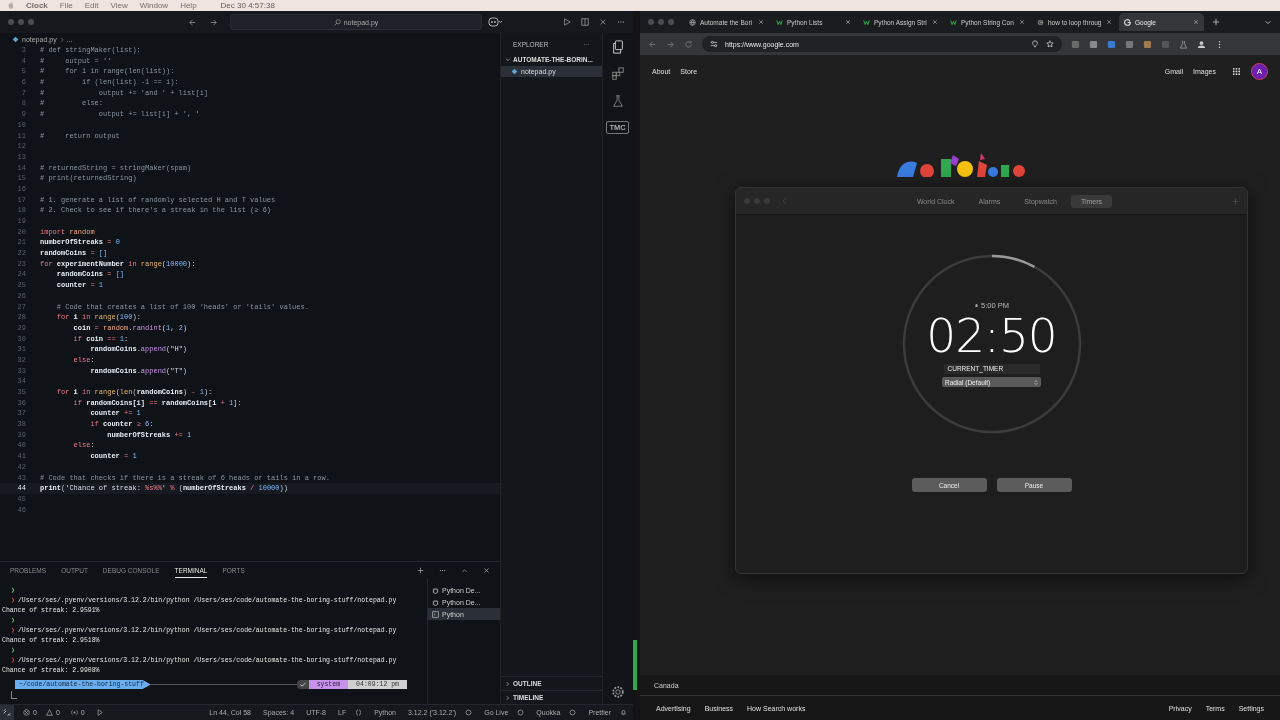  I want to click on debug-run-icon, so click(99, 712).